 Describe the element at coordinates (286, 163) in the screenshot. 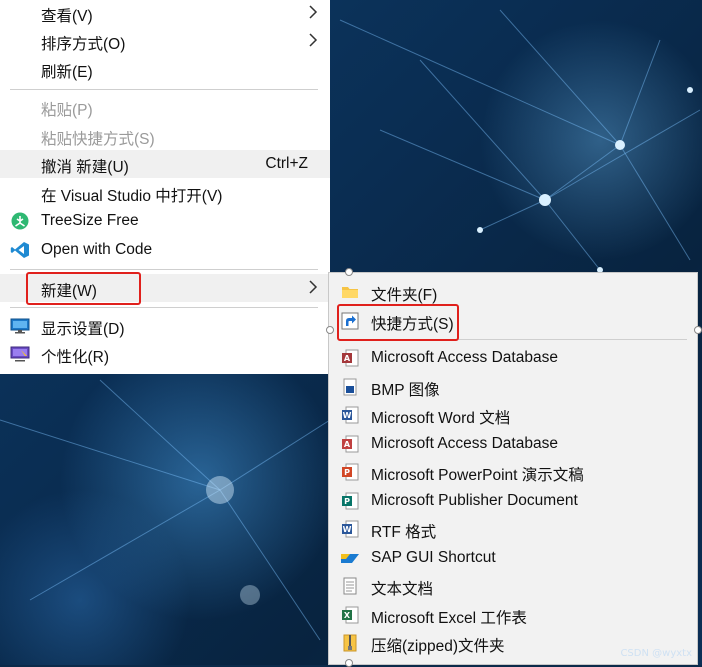

I see `shortcut-label: Ctrl+Z` at that location.